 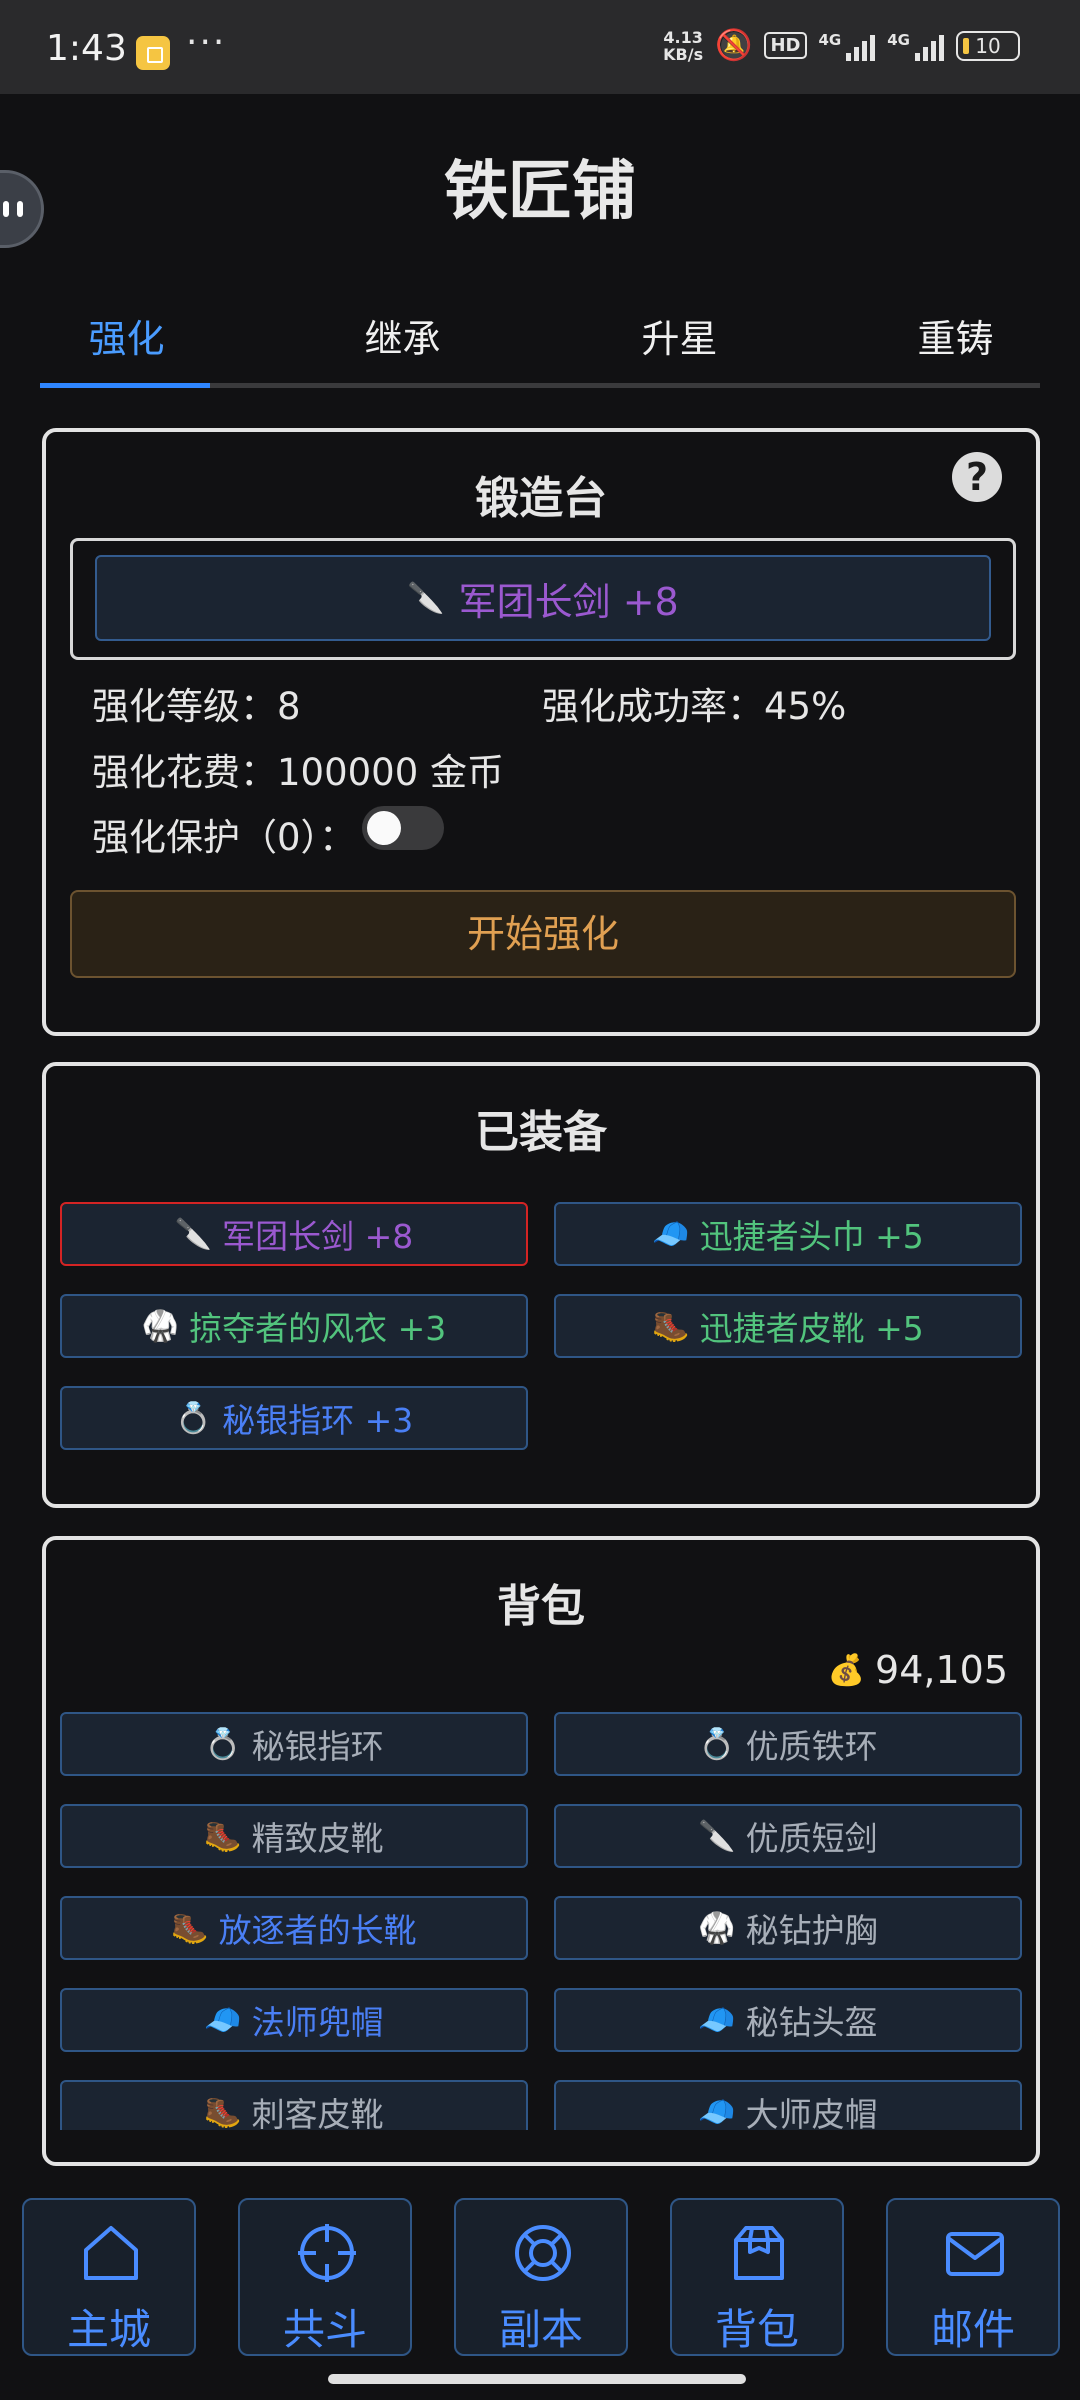 I want to click on app-notification-icon, so click(x=153, y=53).